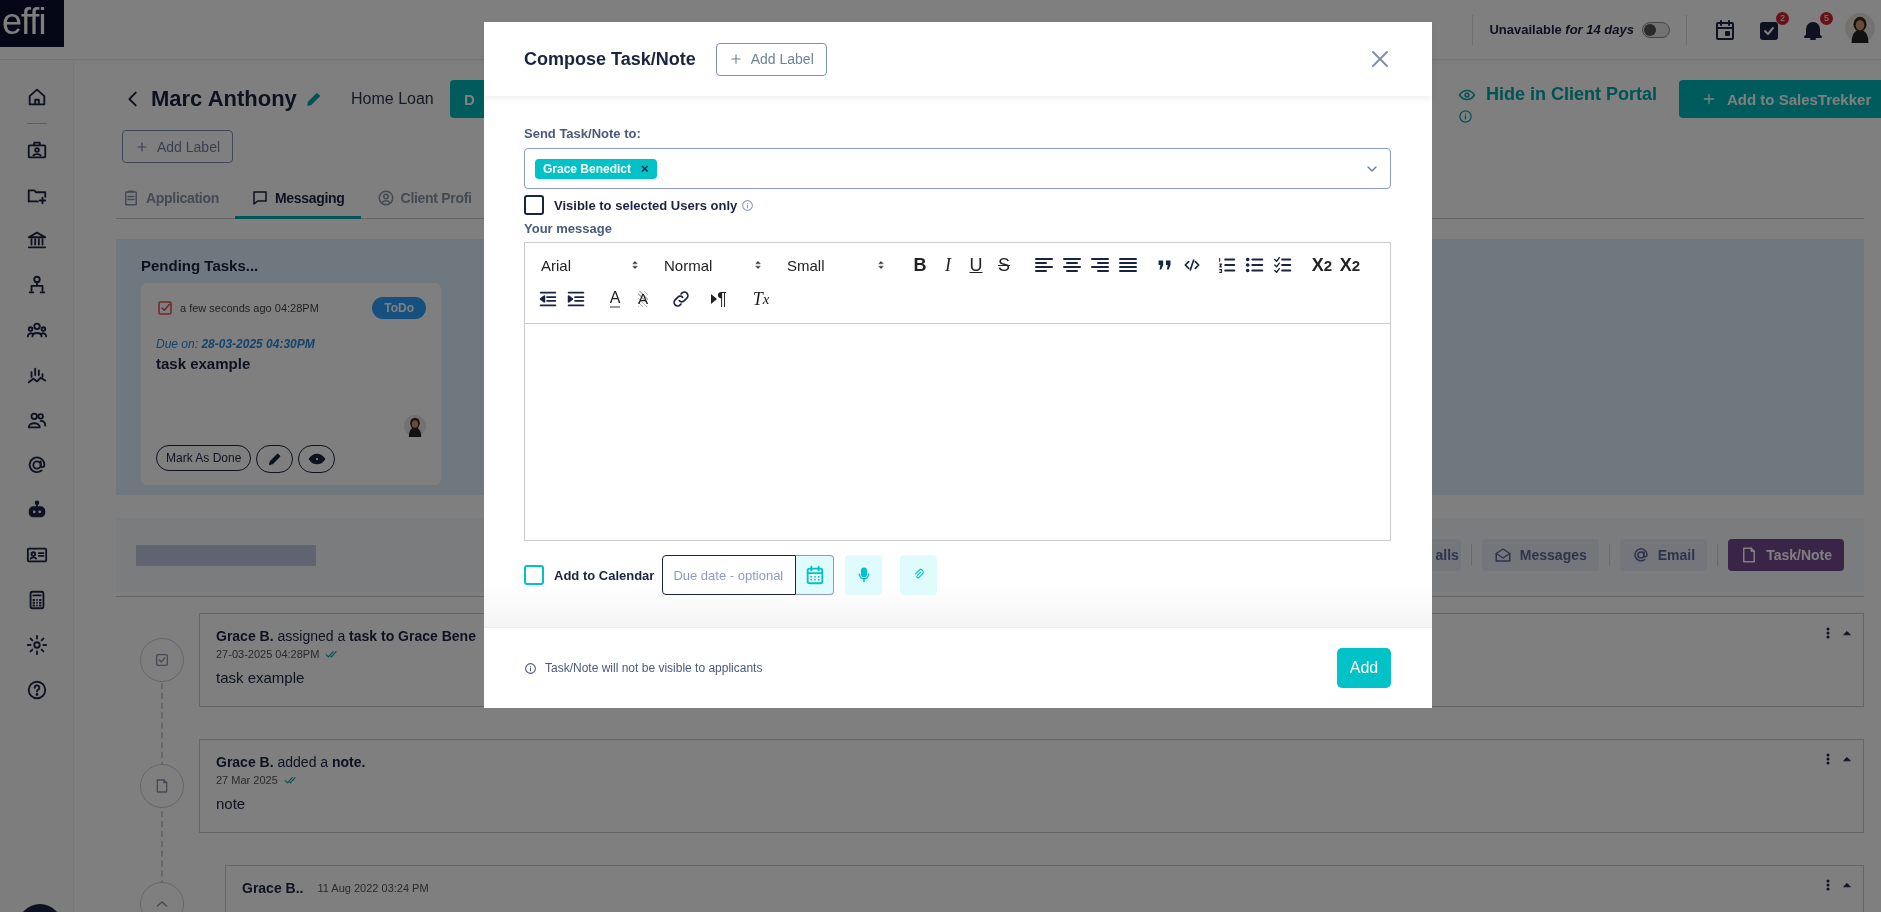  Describe the element at coordinates (654, 668) in the screenshot. I see `visibility-note: Task/Note will not be visible to applicants` at that location.